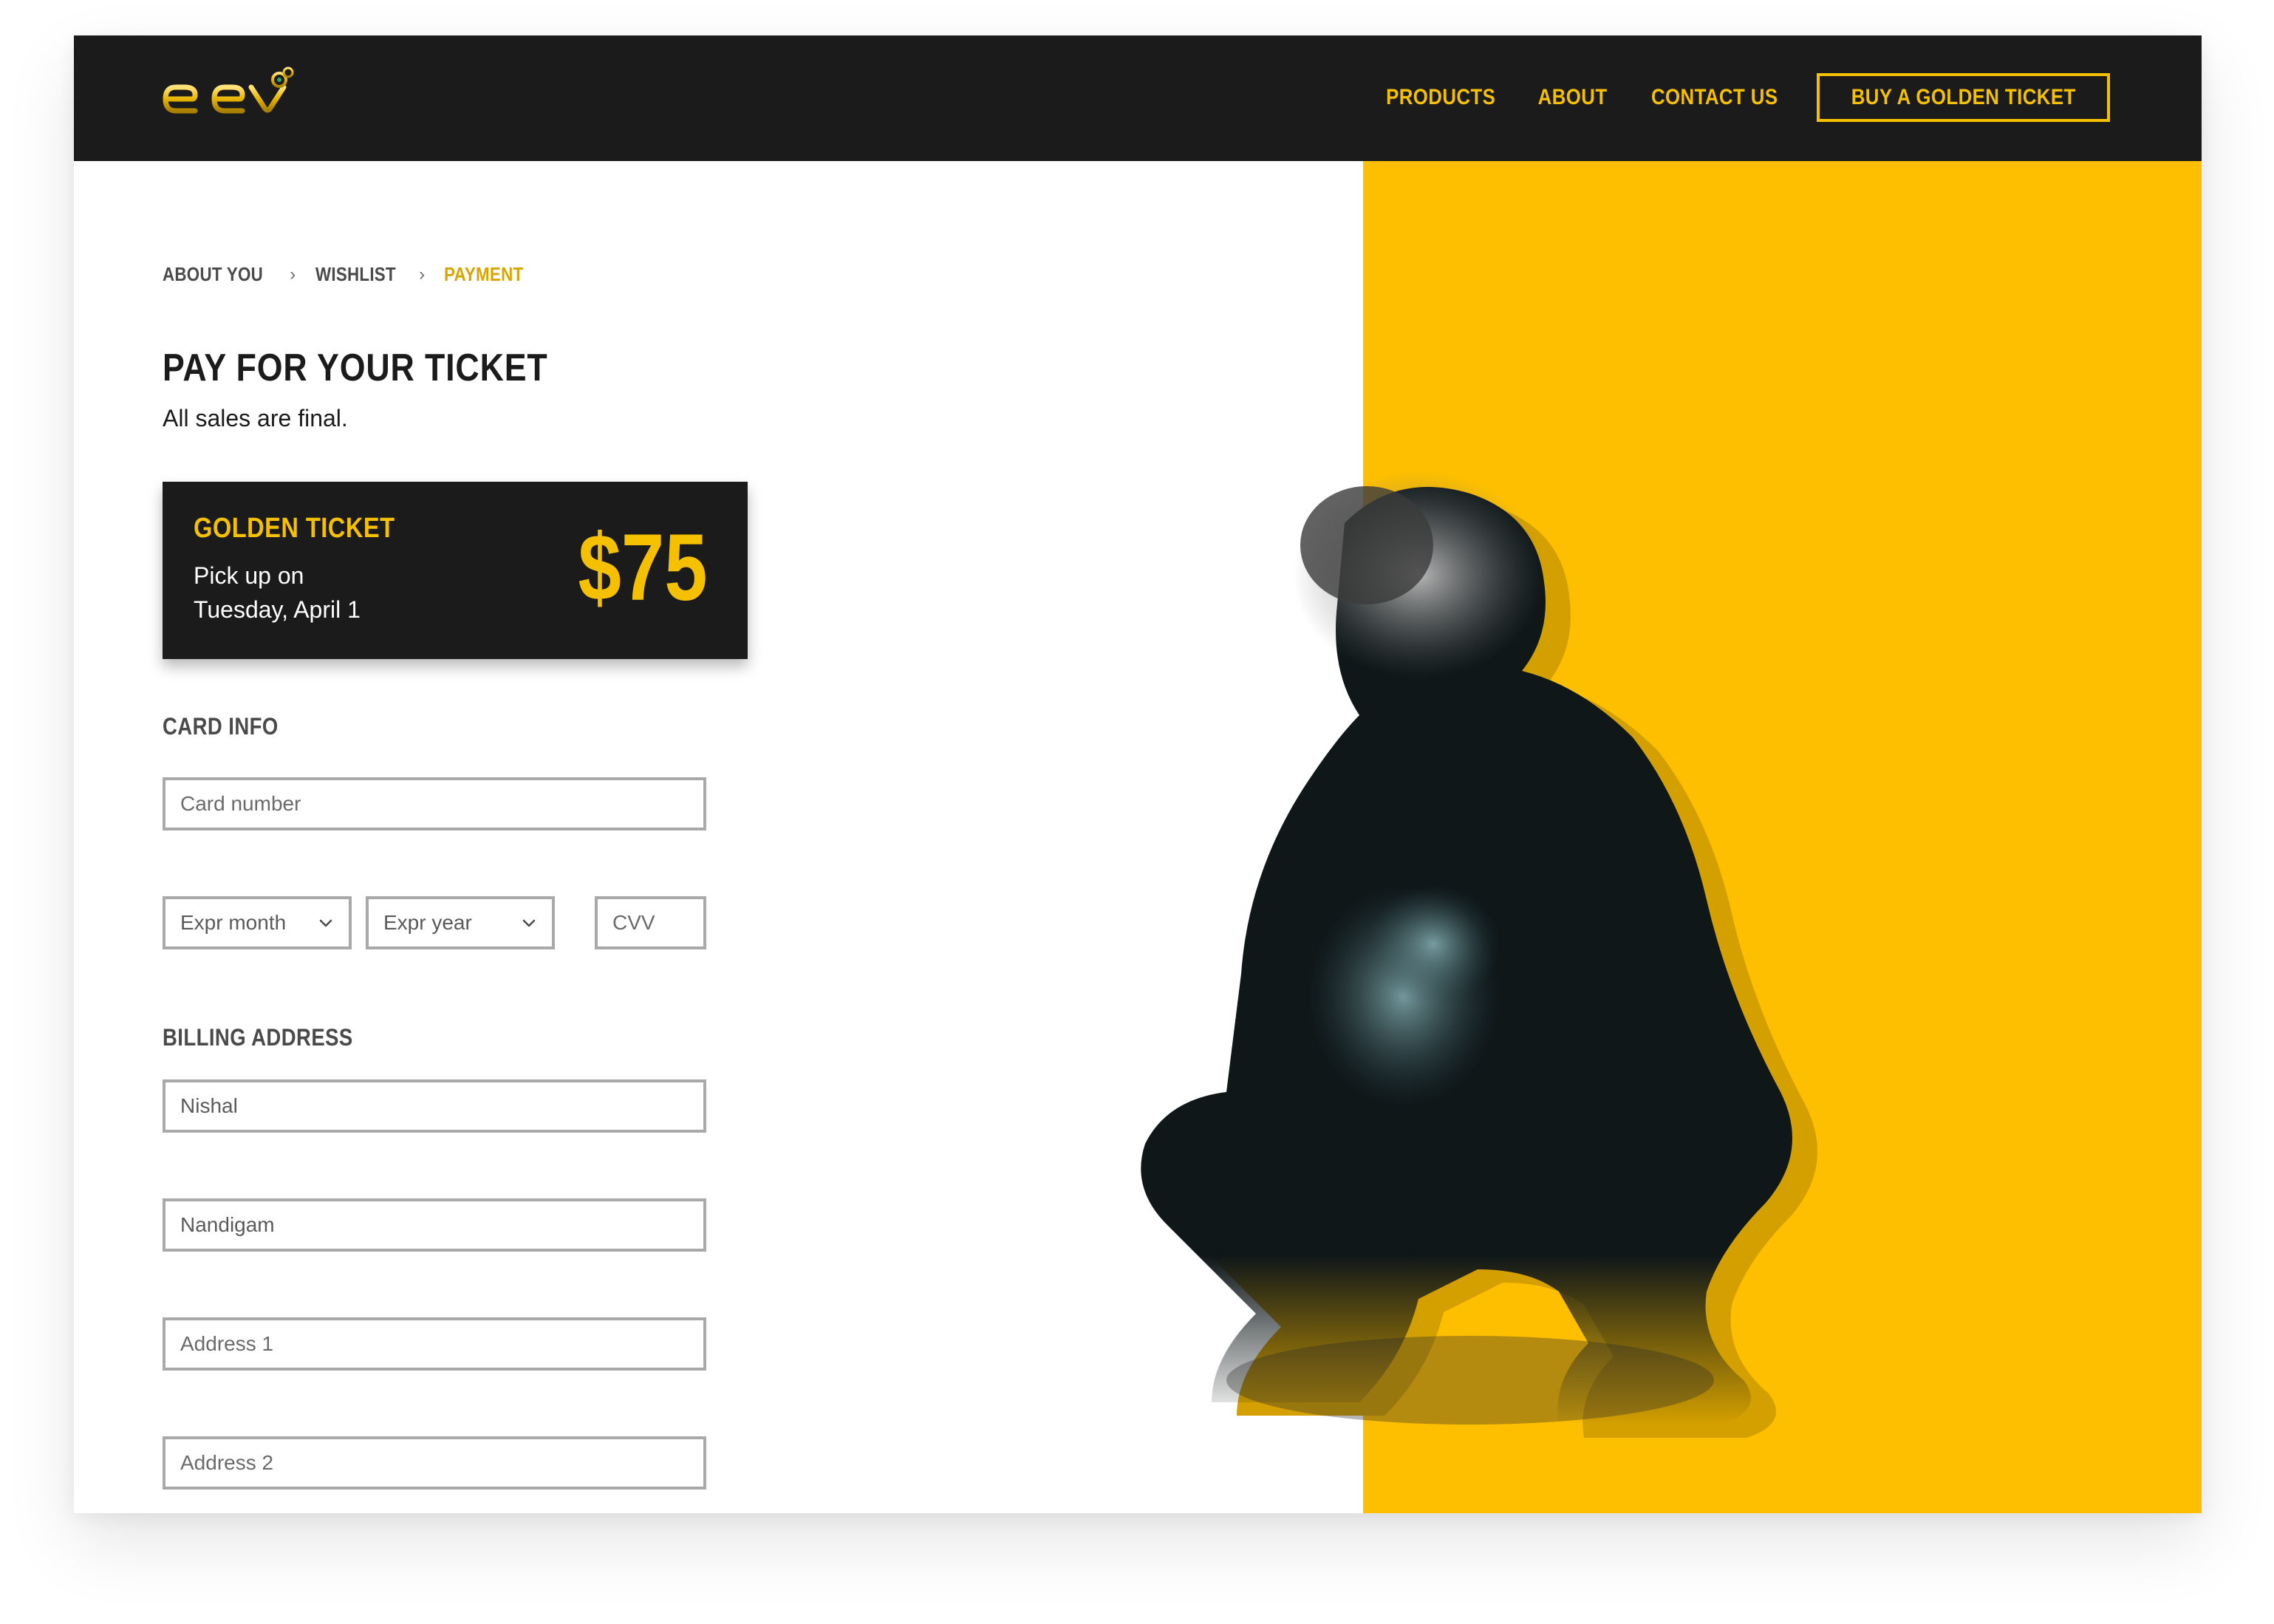 This screenshot has width=2274, height=1624. What do you see at coordinates (1715, 97) in the screenshot?
I see `nav-link-contact-us: CONTACT US` at bounding box center [1715, 97].